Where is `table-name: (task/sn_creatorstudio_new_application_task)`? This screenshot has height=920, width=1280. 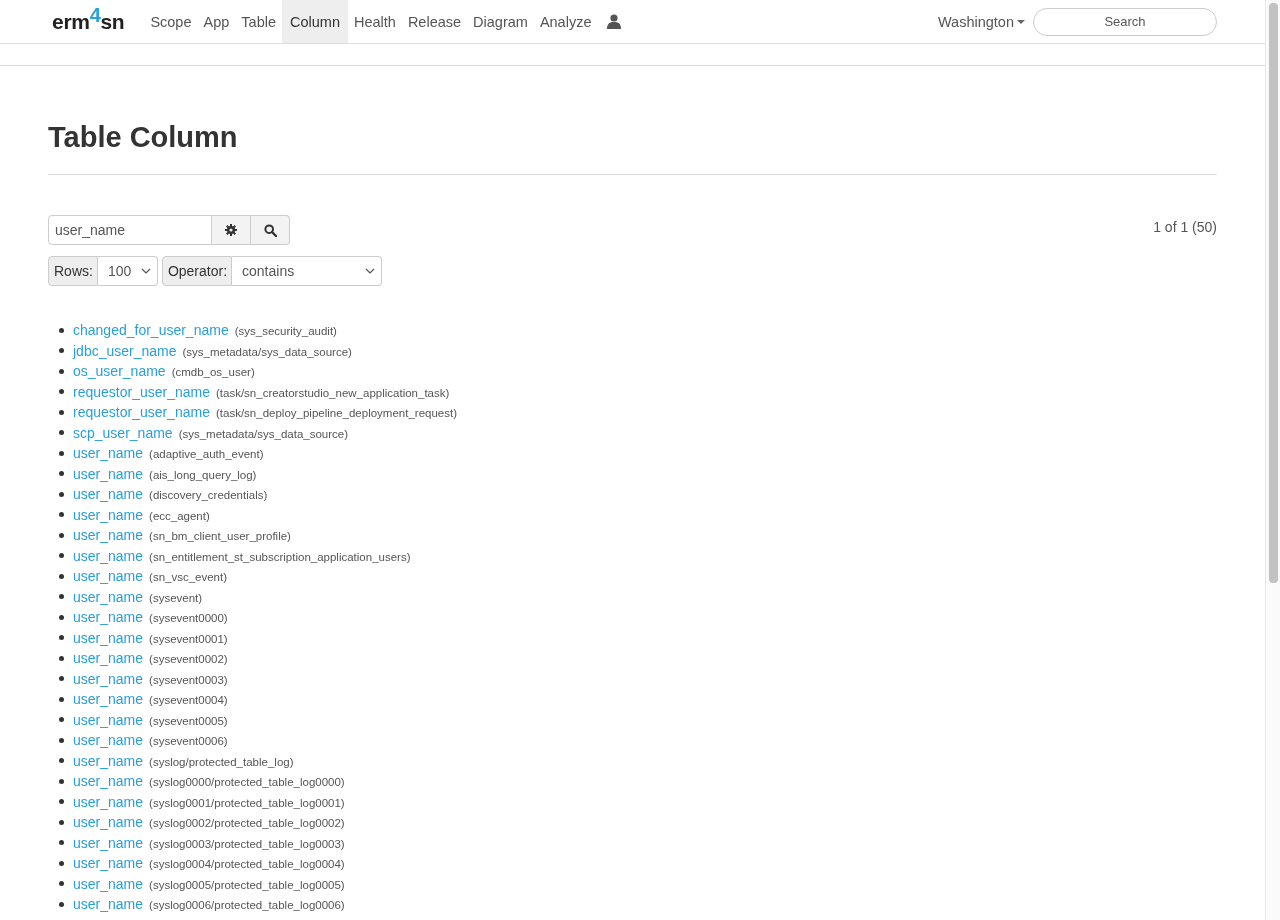
table-name: (task/sn_creatorstudio_new_application_task) is located at coordinates (333, 393).